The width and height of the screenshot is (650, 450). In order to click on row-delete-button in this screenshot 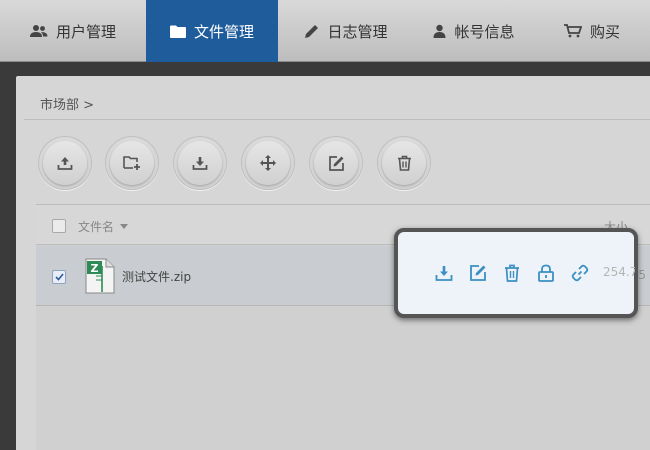, I will do `click(512, 273)`.